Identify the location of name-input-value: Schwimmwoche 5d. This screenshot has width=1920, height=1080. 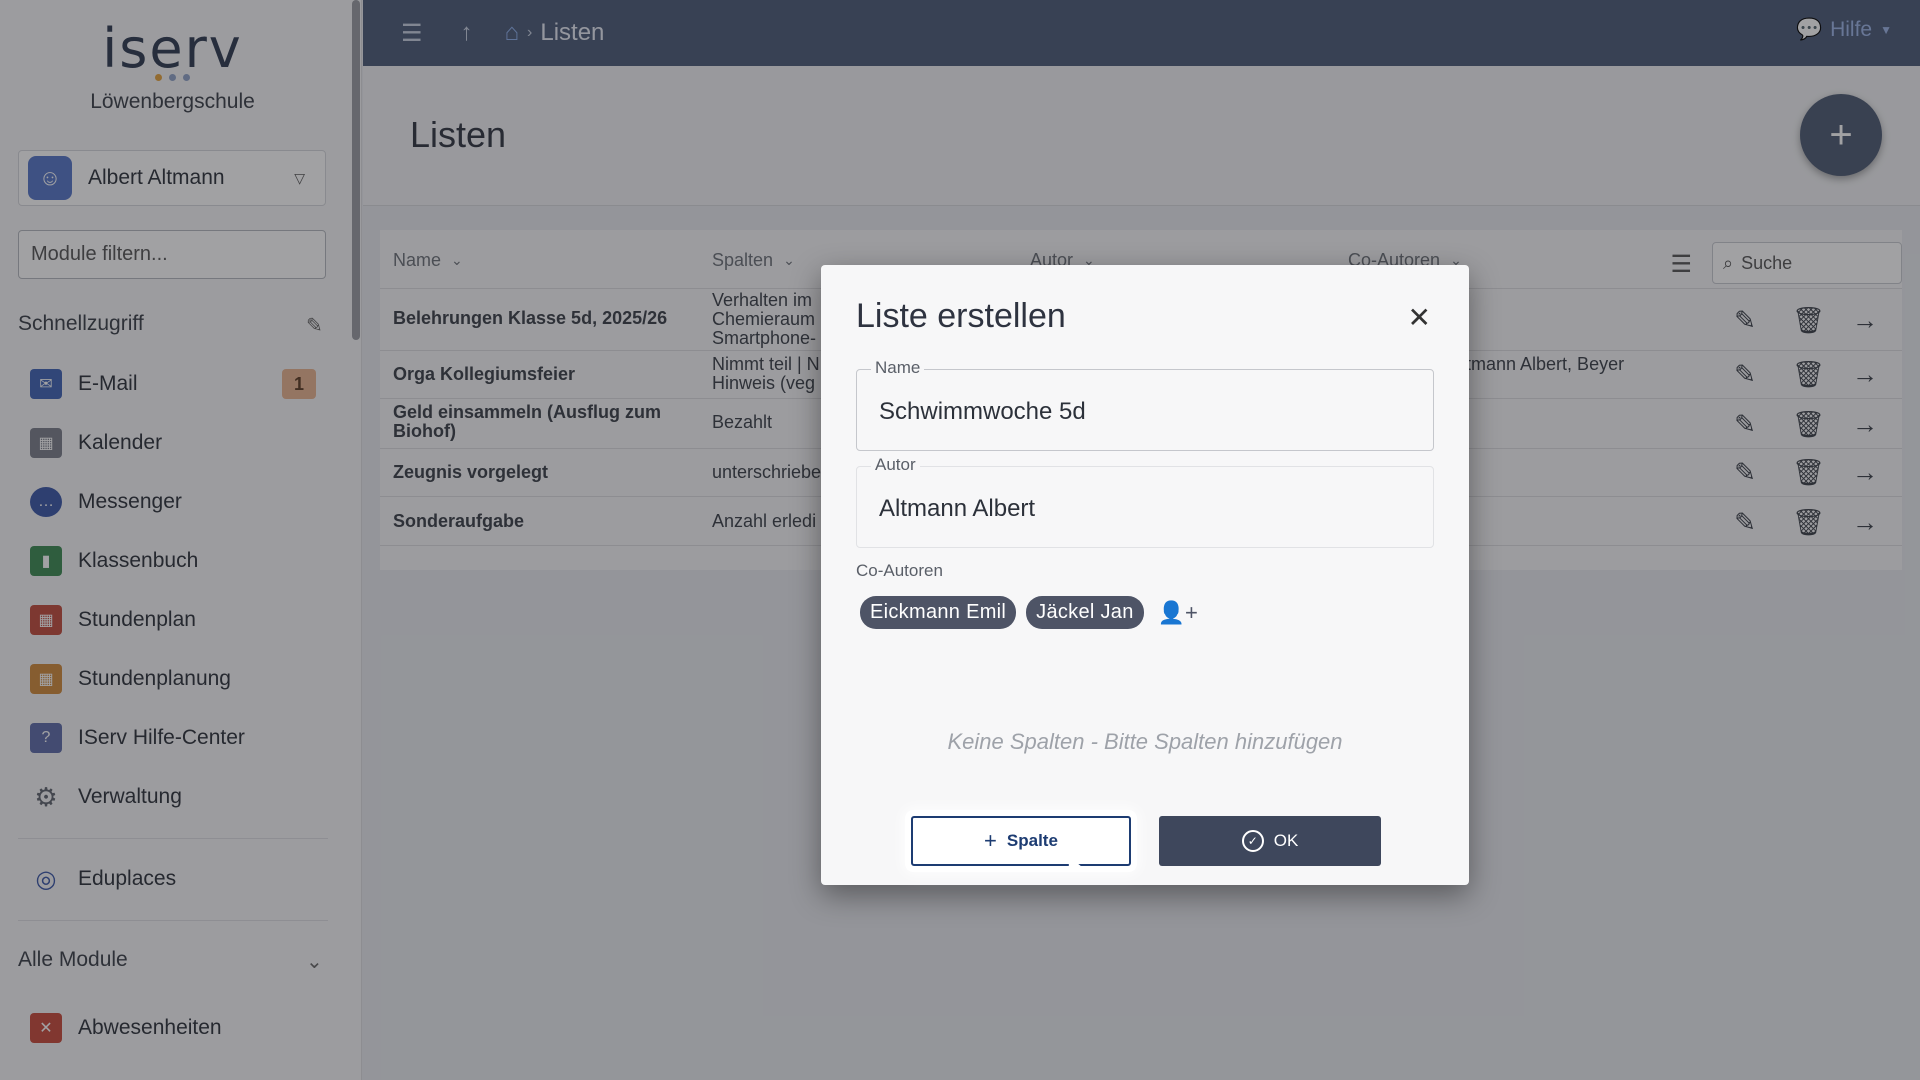
(1139, 412).